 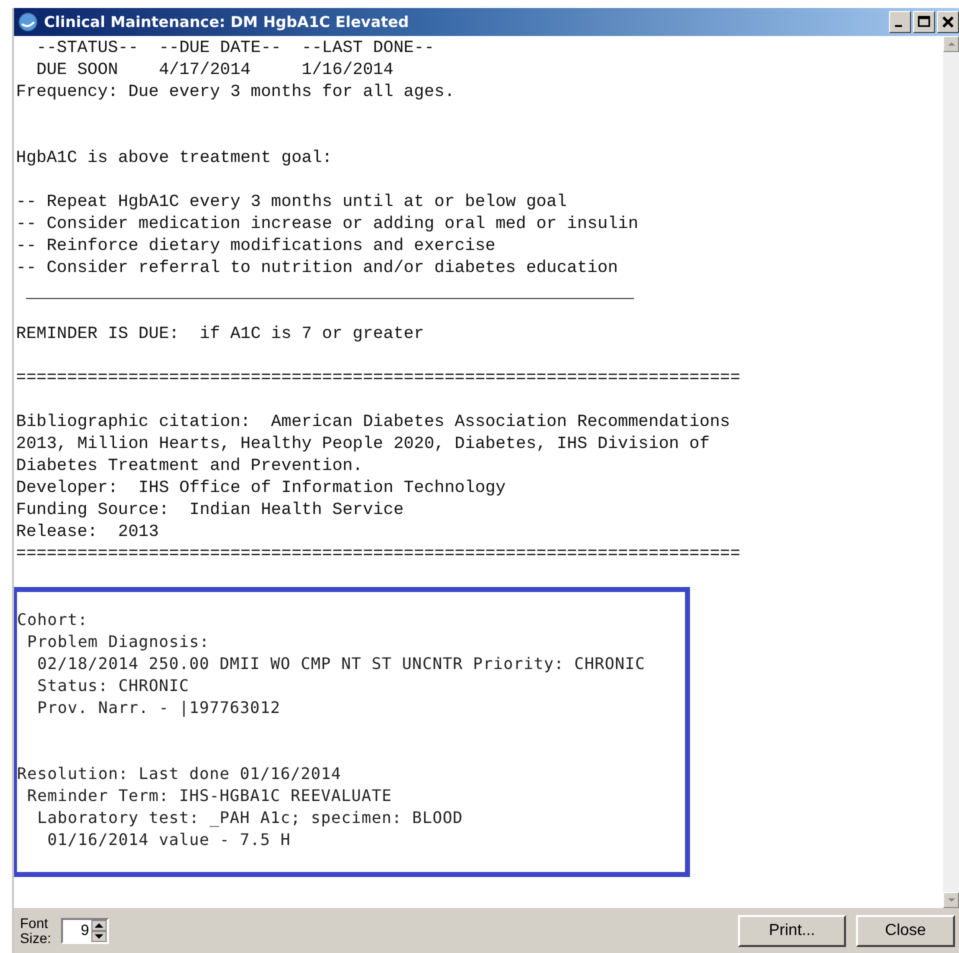 I want to click on report-line: Problem Diagnosis:, so click(x=118, y=642).